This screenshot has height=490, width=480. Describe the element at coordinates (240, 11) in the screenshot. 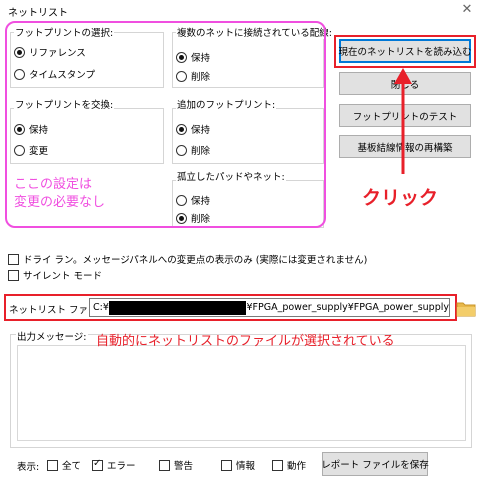

I see `title-bar` at that location.